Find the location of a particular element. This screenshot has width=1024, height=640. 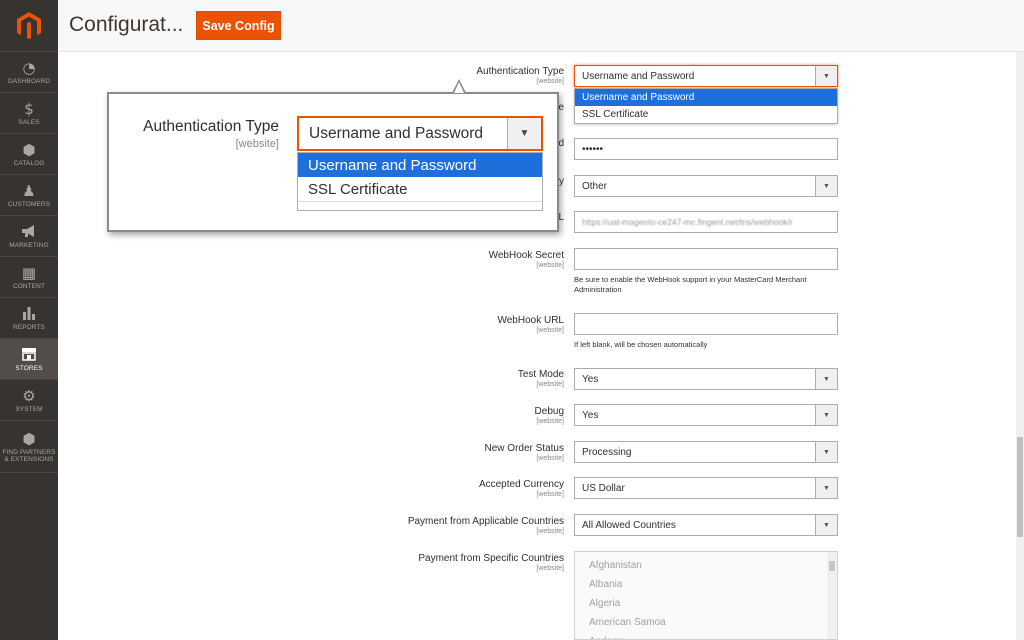

country-option: Afghanistan is located at coordinates (706, 565).